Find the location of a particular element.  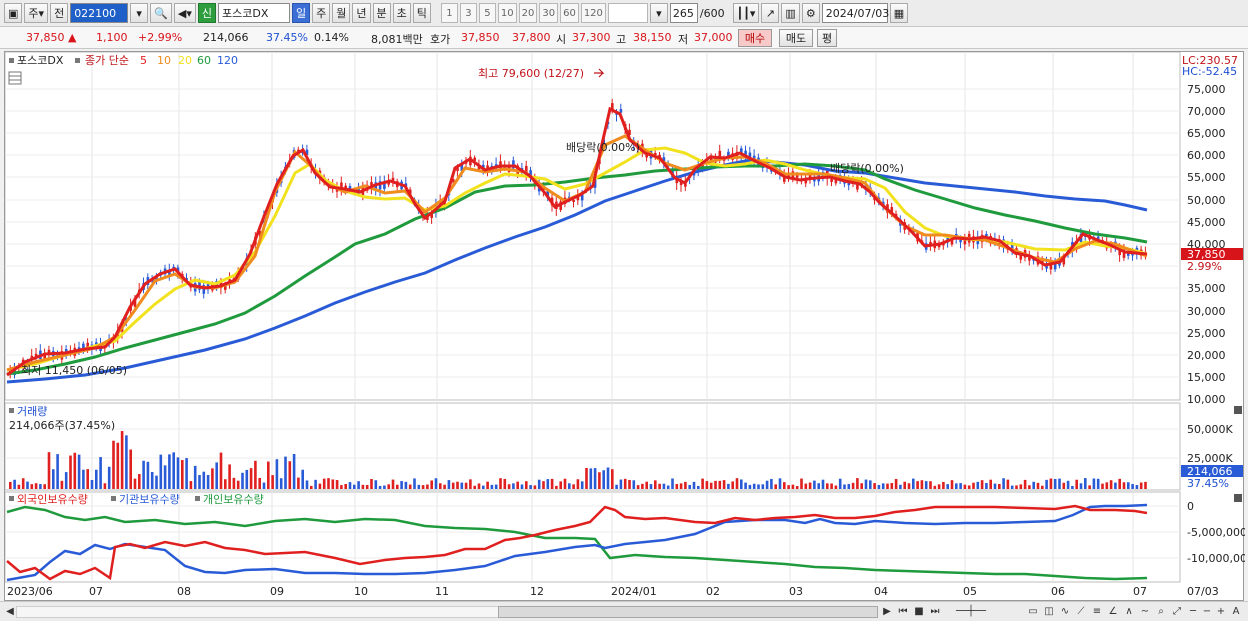

panel-icon: ▭ is located at coordinates (1033, 612).